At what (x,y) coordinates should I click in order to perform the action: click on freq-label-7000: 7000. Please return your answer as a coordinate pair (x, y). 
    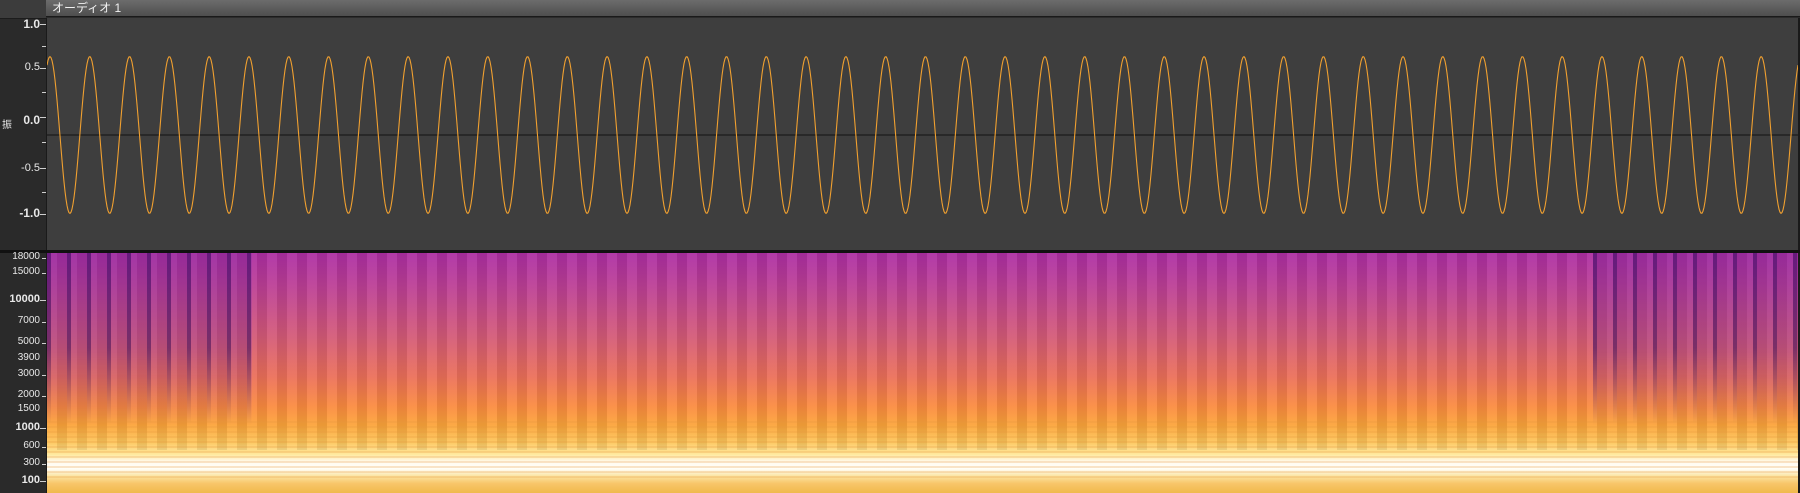
    Looking at the image, I should click on (28, 320).